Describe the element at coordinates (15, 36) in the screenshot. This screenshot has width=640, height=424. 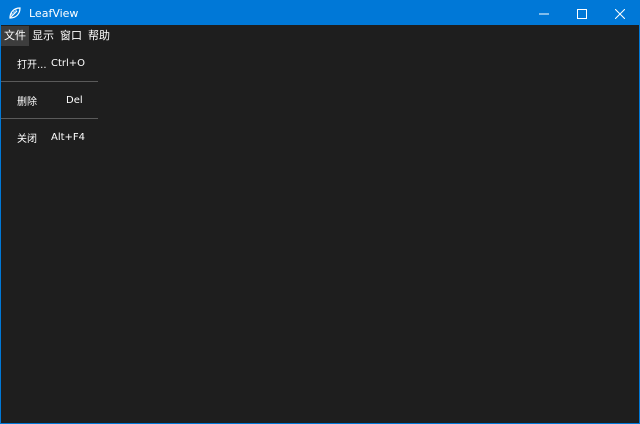
I see `menu-file: 文件` at that location.